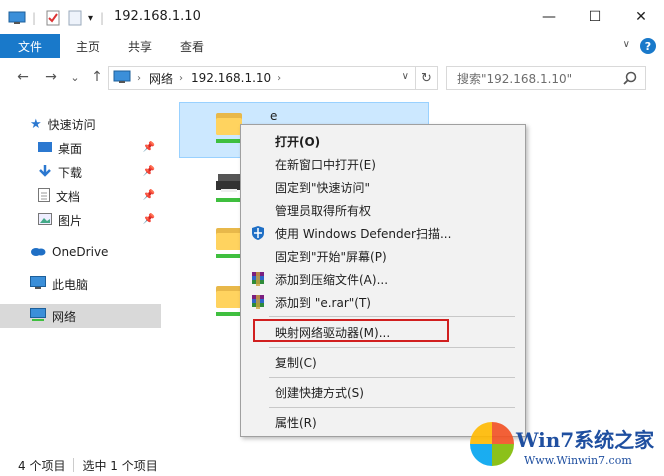 The width and height of the screenshot is (664, 476). I want to click on sidebar-item-desktop: 桌面 📌, so click(80, 148).